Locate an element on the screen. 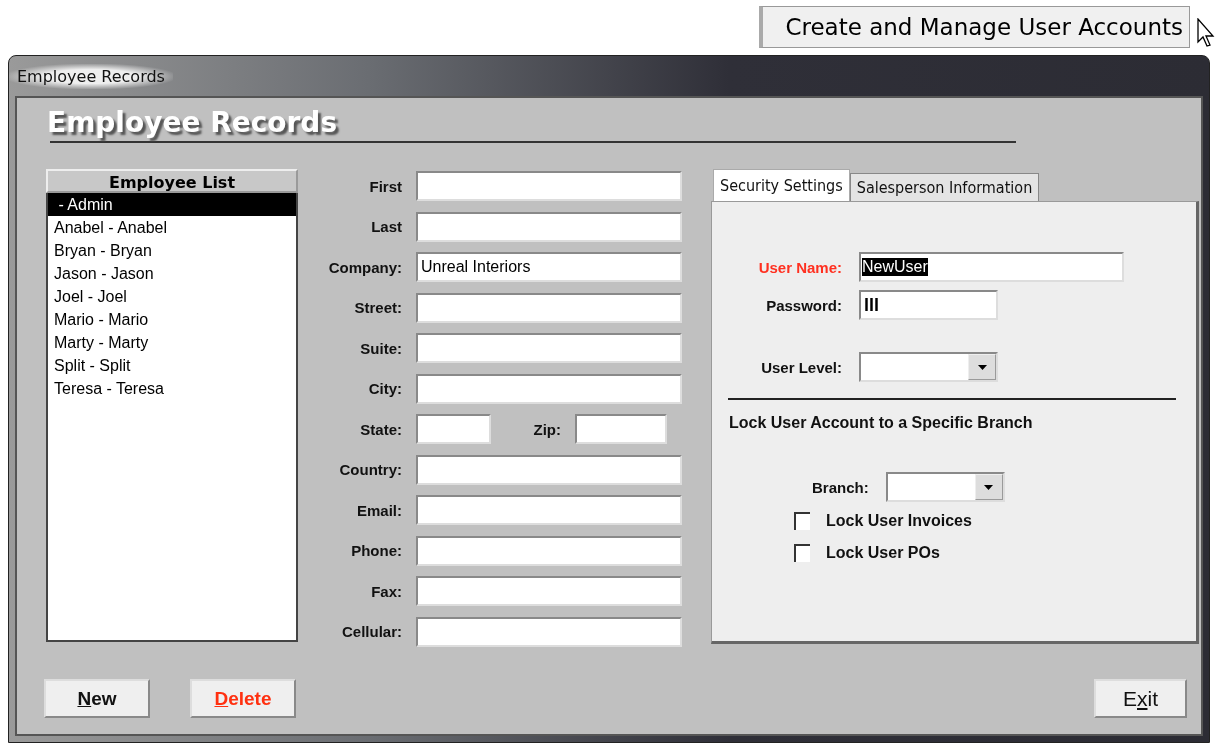 The height and width of the screenshot is (745, 1218). action-button: Exit is located at coordinates (1140, 698).